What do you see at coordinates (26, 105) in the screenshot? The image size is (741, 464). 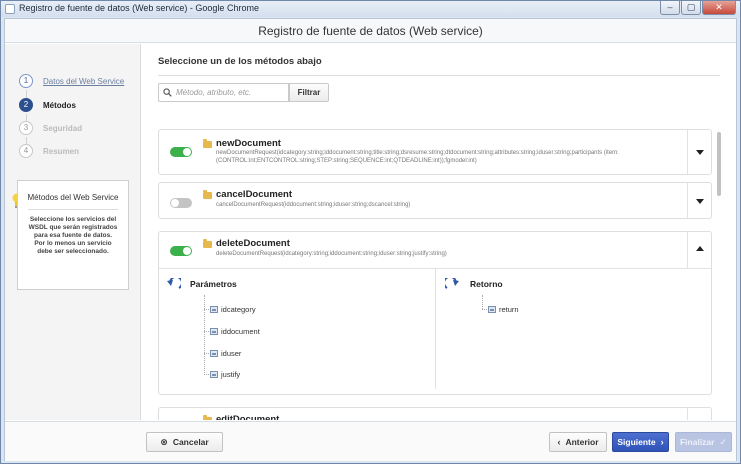 I see `step-number: 2` at bounding box center [26, 105].